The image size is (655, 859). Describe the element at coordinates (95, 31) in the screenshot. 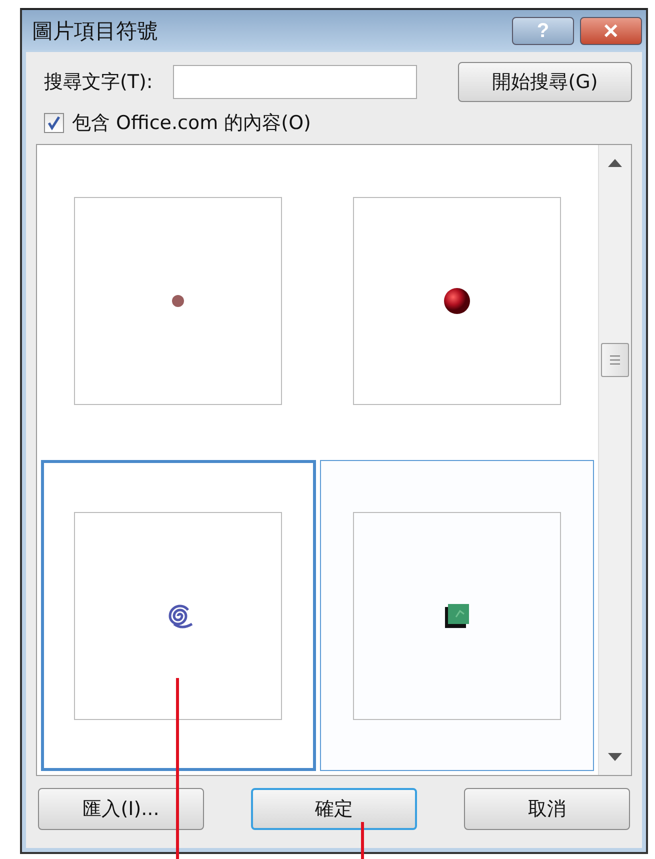

I see `window-title: 圖片項目符號` at that location.